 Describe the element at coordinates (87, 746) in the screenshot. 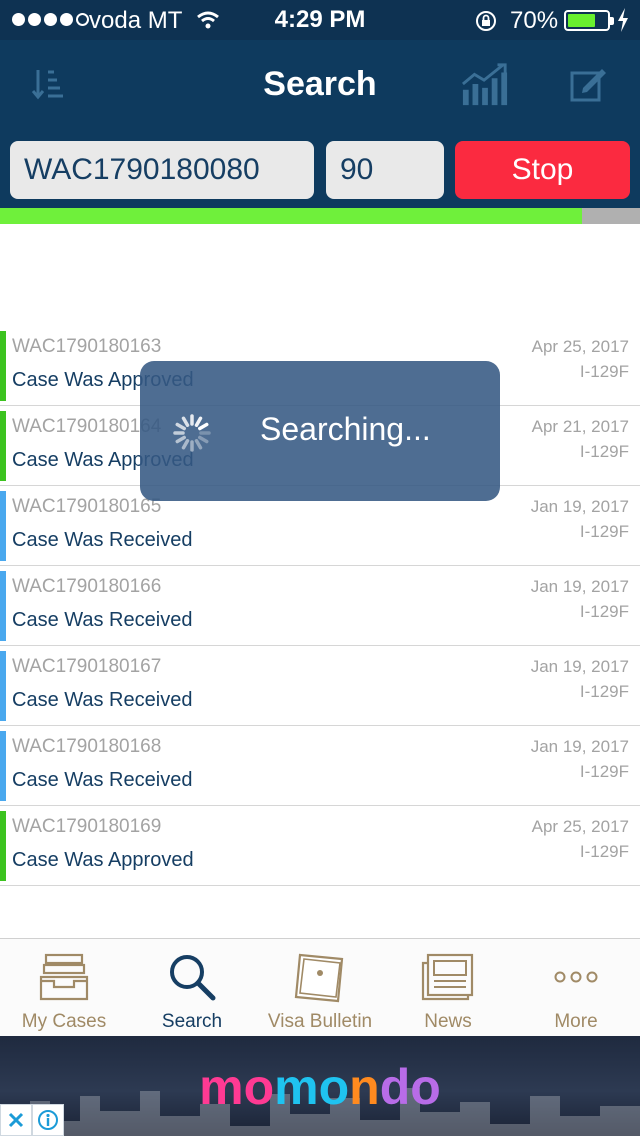

I see `receipt-number: WAC1790180168` at that location.